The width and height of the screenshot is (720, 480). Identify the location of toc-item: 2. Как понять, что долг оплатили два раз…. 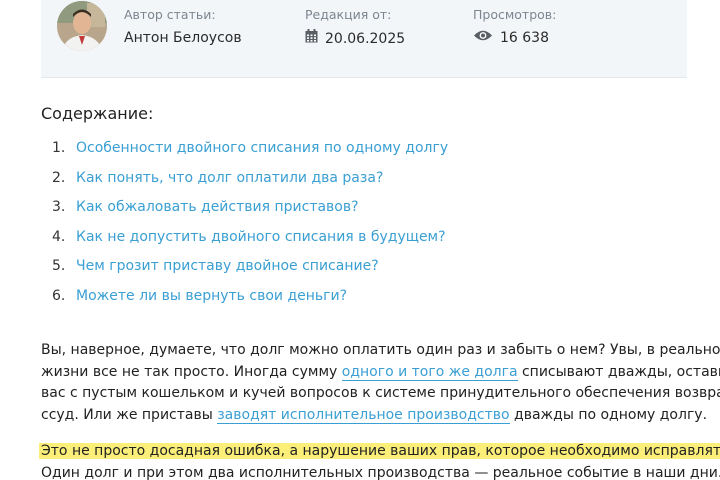
(244, 183).